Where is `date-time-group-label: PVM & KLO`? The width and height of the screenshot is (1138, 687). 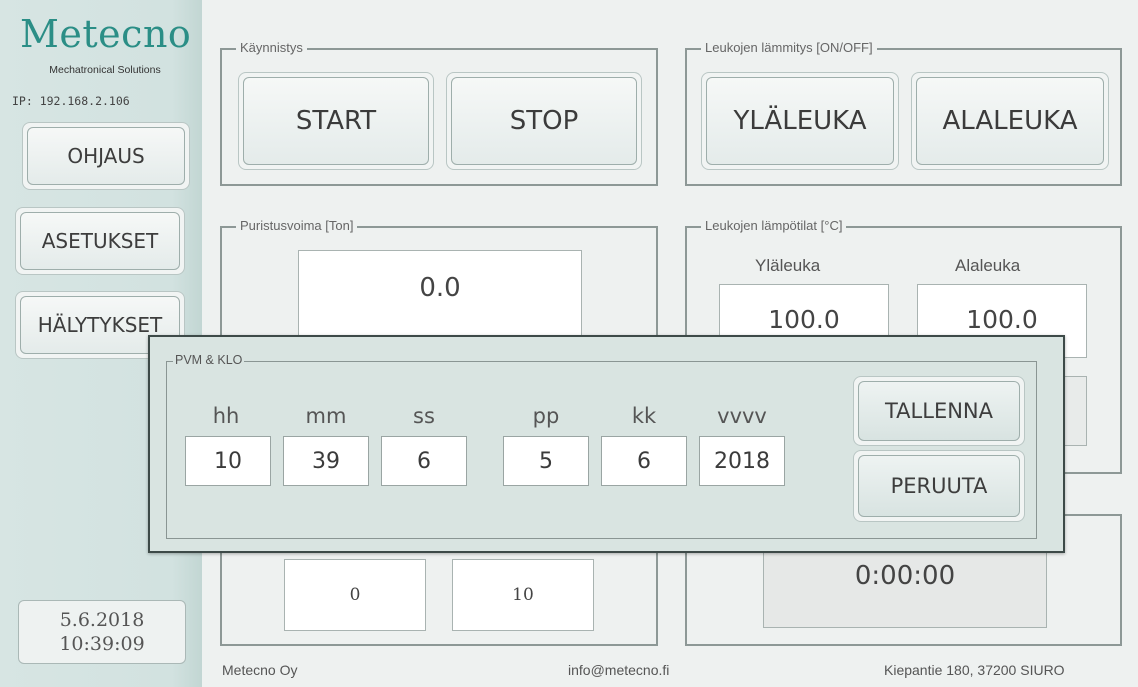
date-time-group-label: PVM & KLO is located at coordinates (209, 360).